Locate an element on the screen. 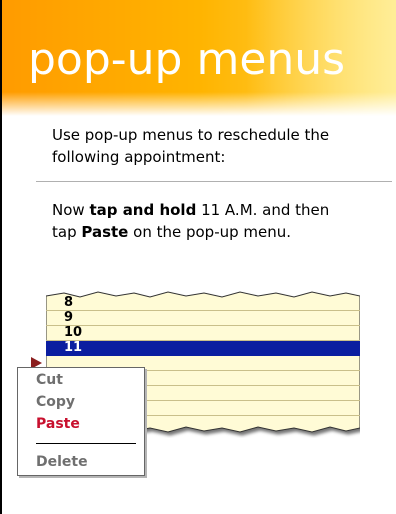 This screenshot has width=396, height=514. calendar-row-selected: 11 is located at coordinates (203, 348).